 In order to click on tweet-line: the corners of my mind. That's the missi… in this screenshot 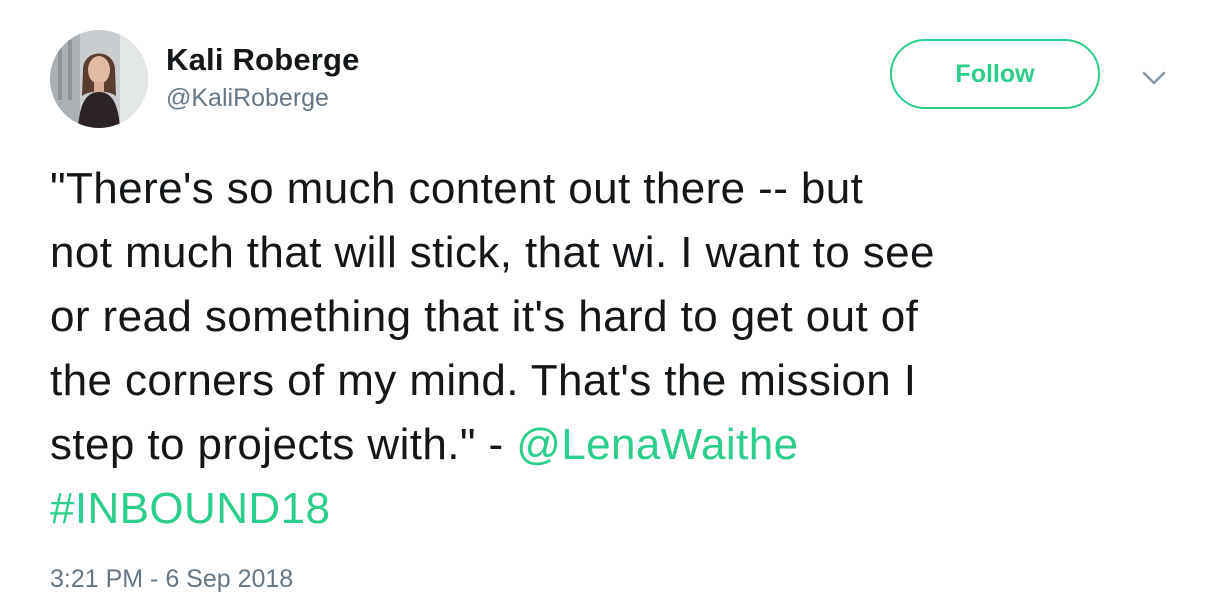, I will do `click(483, 380)`.